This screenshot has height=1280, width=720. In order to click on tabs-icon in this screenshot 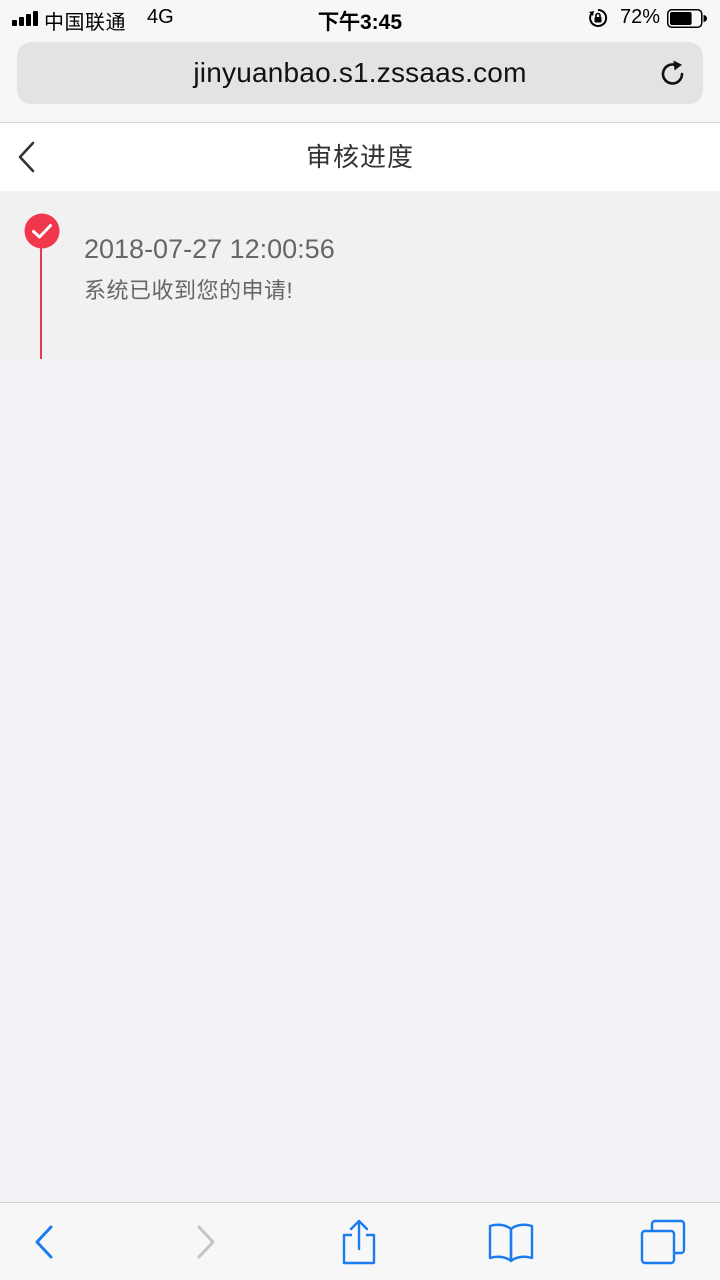, I will do `click(663, 1242)`.